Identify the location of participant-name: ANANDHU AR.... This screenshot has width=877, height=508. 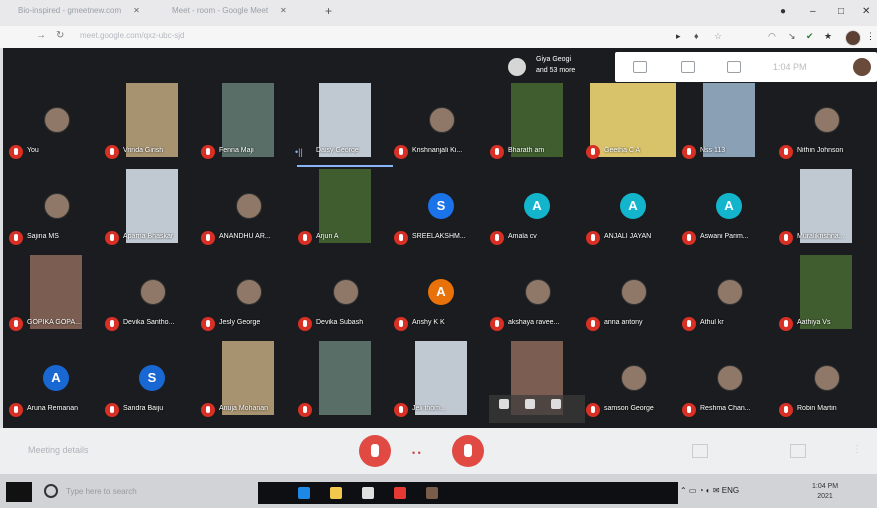
(245, 236).